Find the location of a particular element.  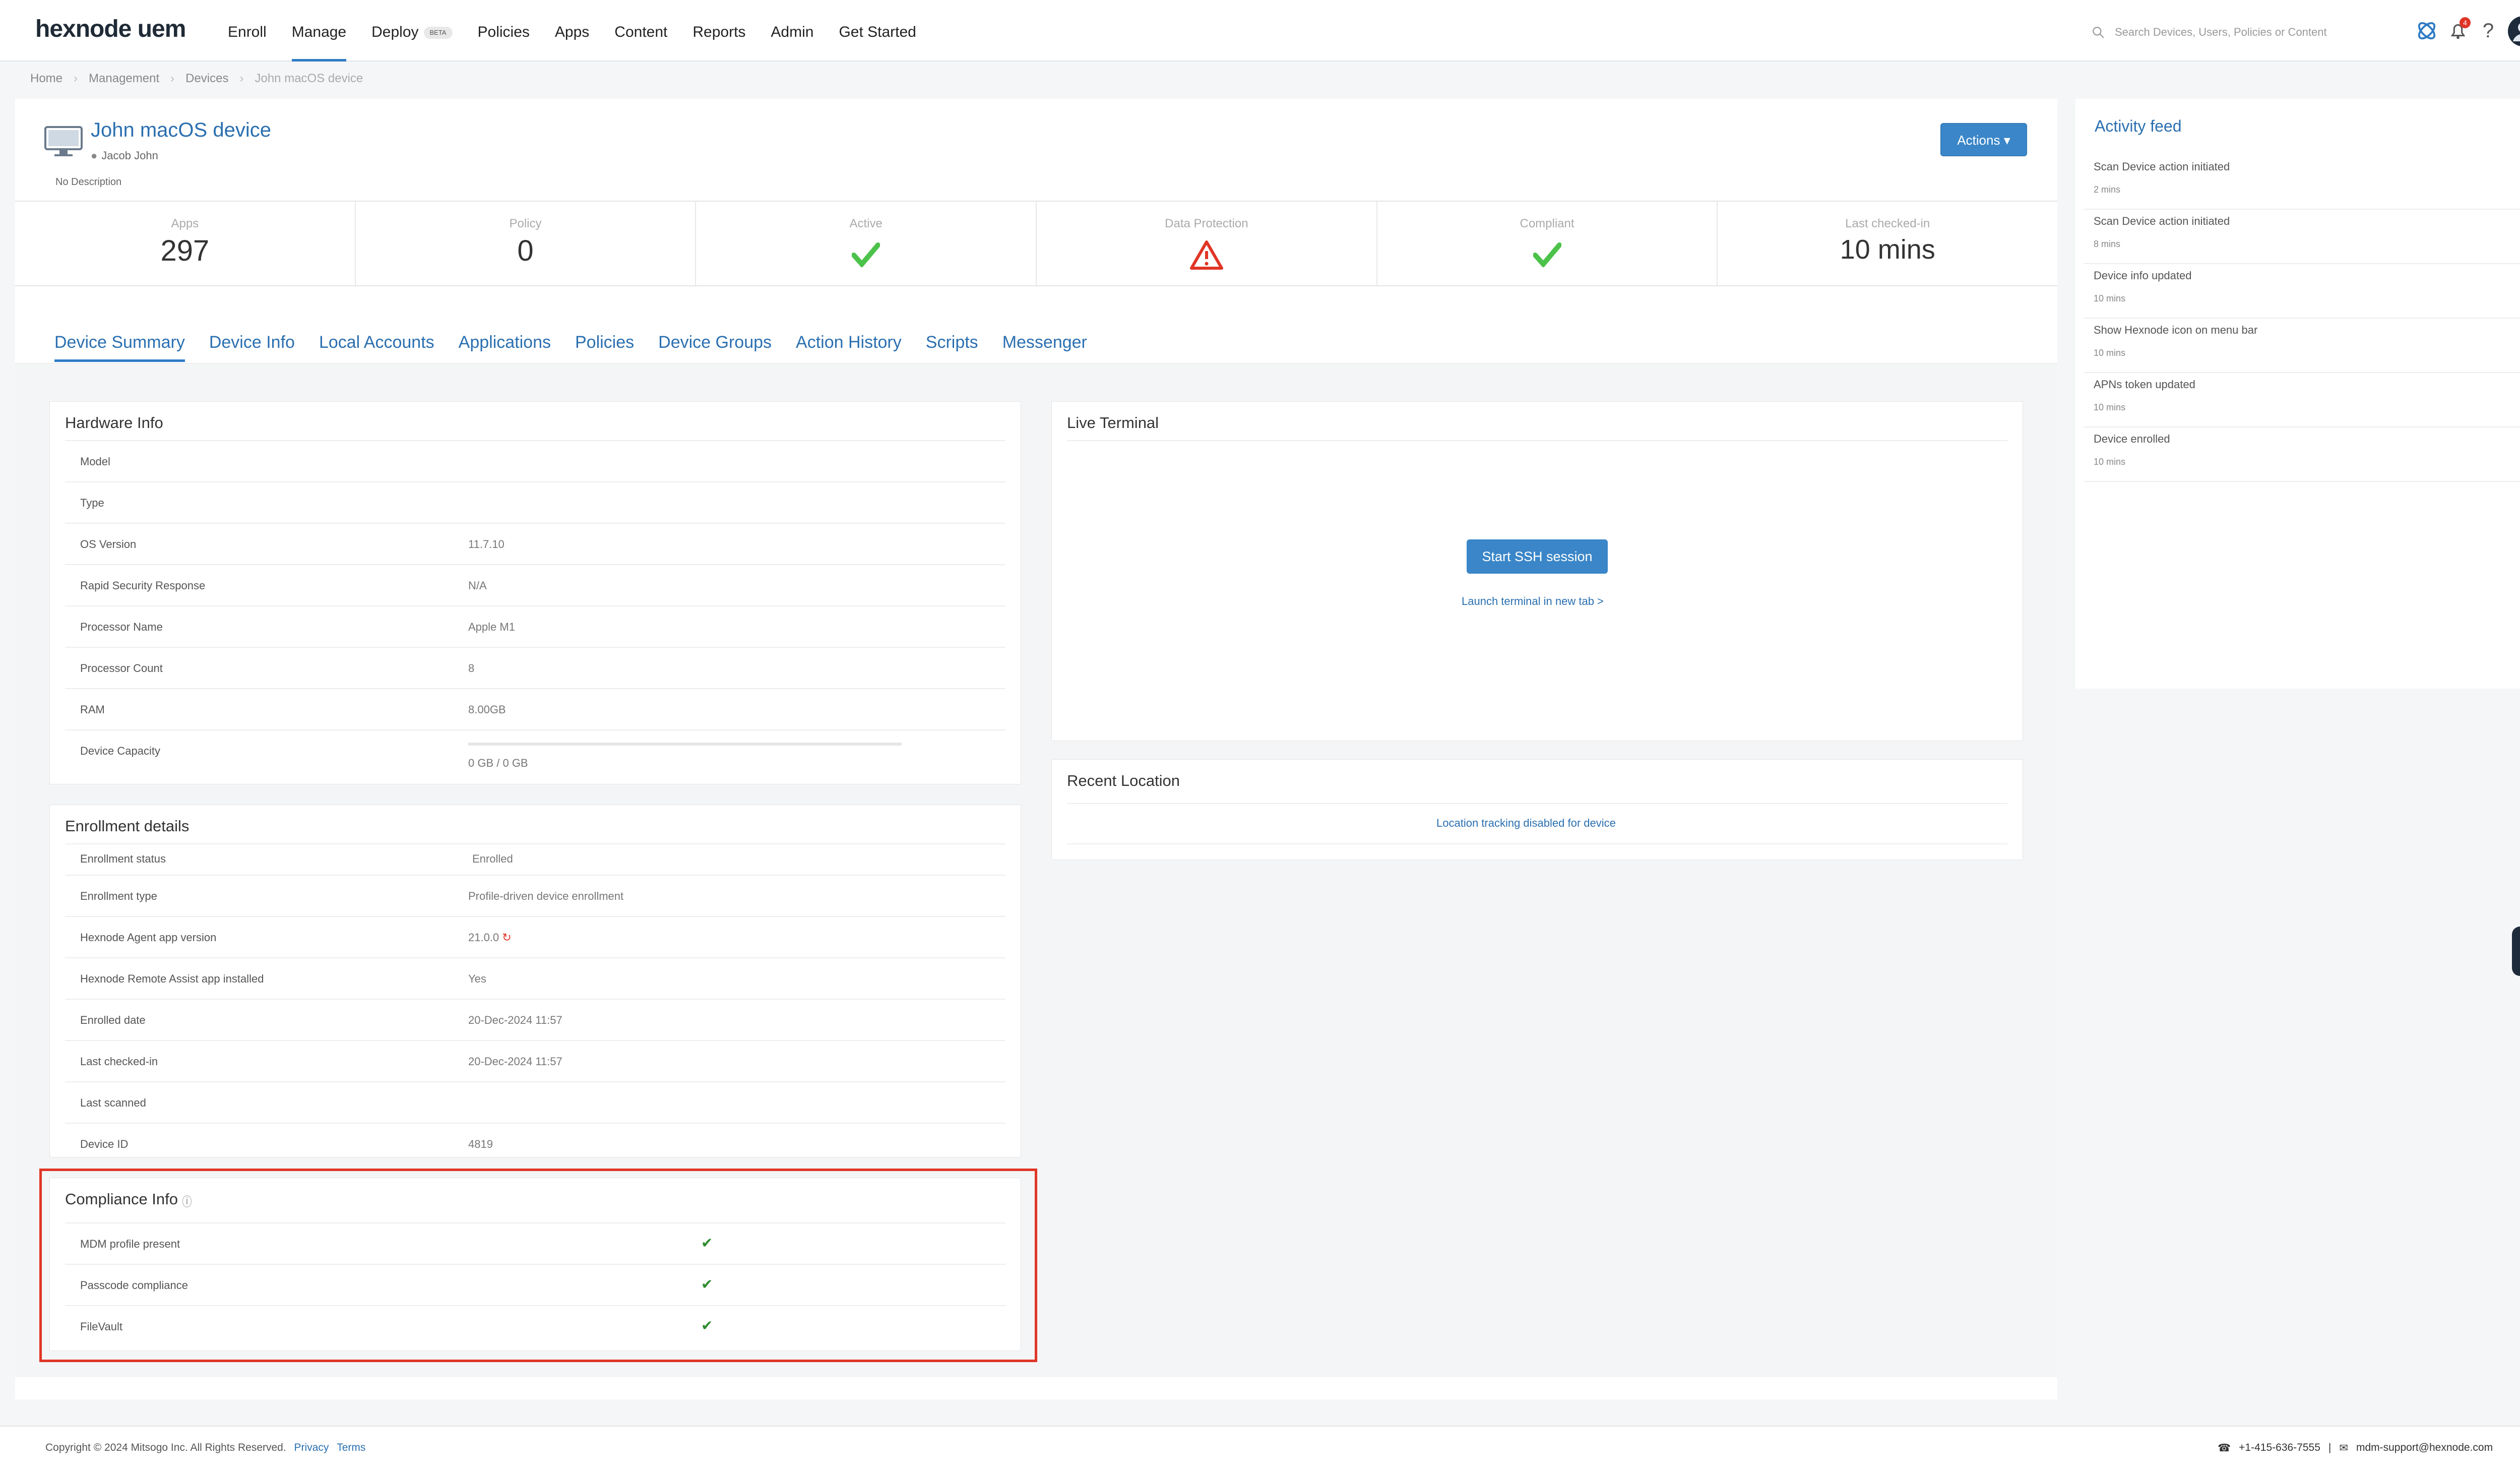

panel-divider is located at coordinates (1537, 440).